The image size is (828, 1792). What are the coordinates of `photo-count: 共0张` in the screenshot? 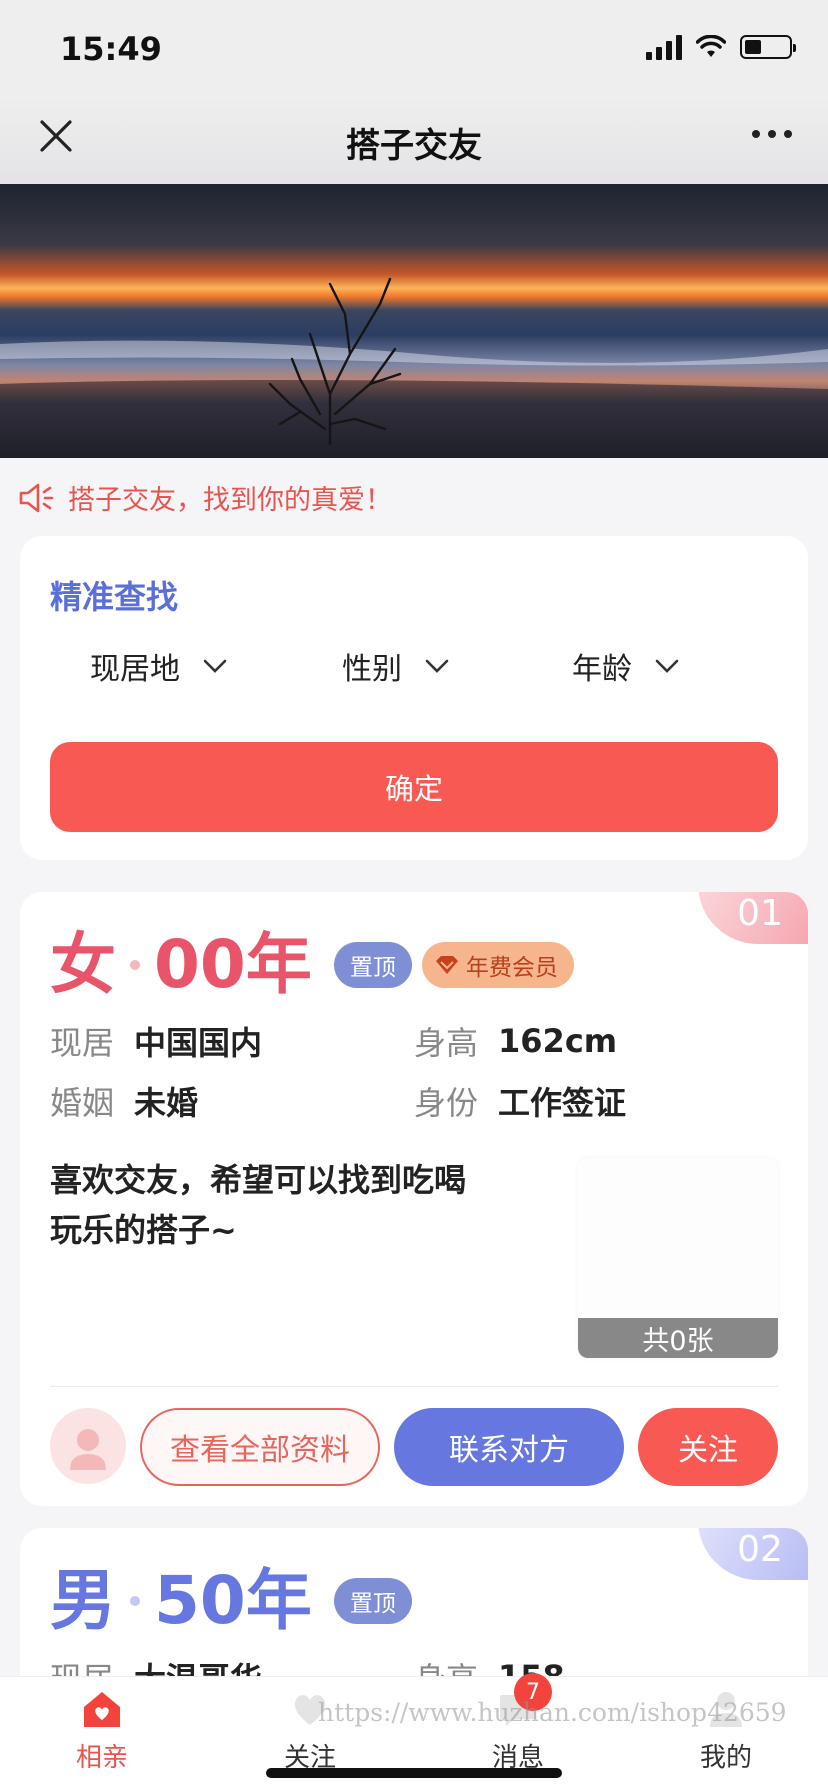 It's located at (678, 1338).